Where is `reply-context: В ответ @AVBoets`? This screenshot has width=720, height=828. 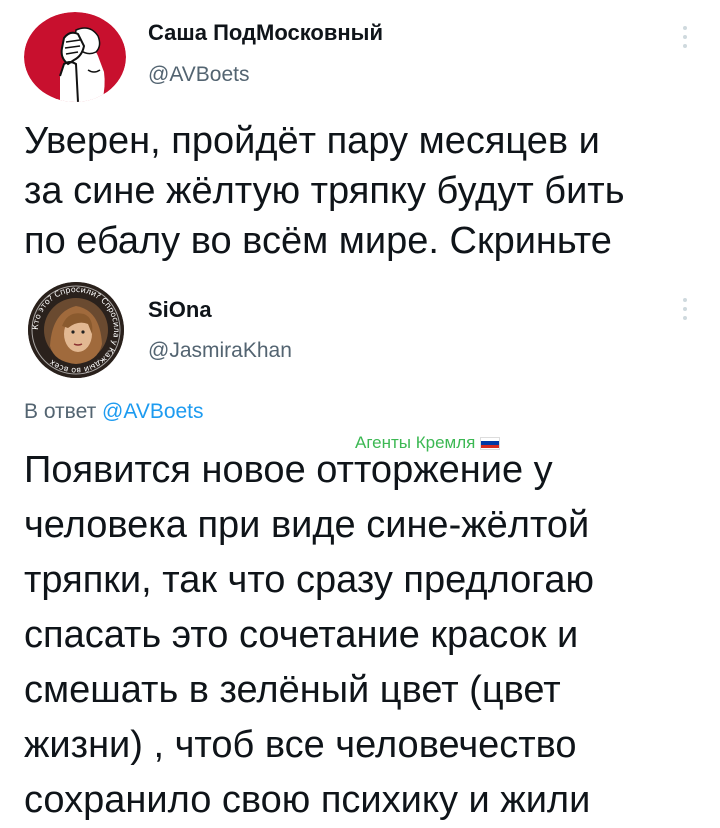 reply-context: В ответ @AVBoets is located at coordinates (114, 412).